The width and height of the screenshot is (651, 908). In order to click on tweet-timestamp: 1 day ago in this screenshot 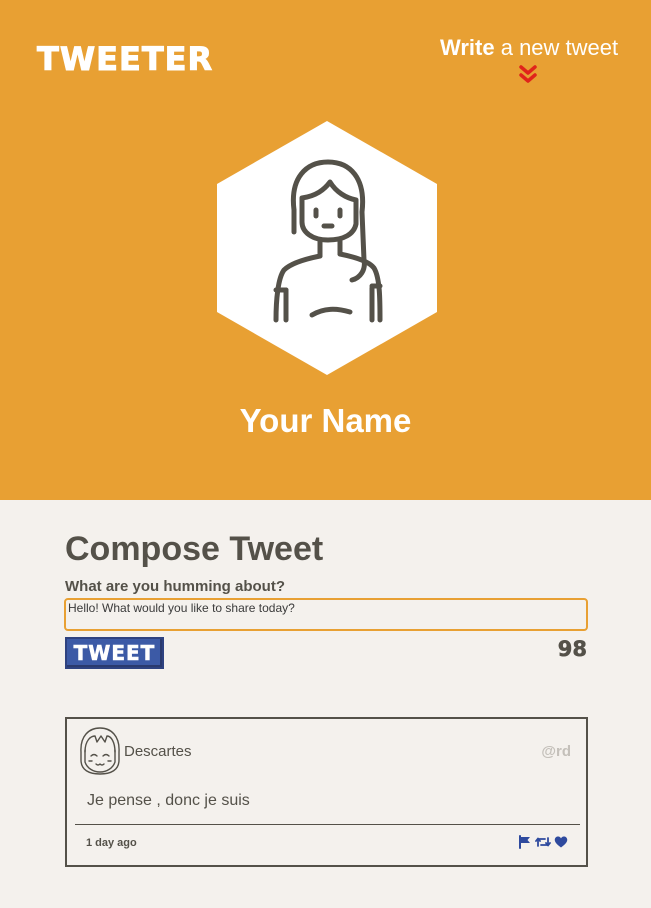, I will do `click(111, 843)`.